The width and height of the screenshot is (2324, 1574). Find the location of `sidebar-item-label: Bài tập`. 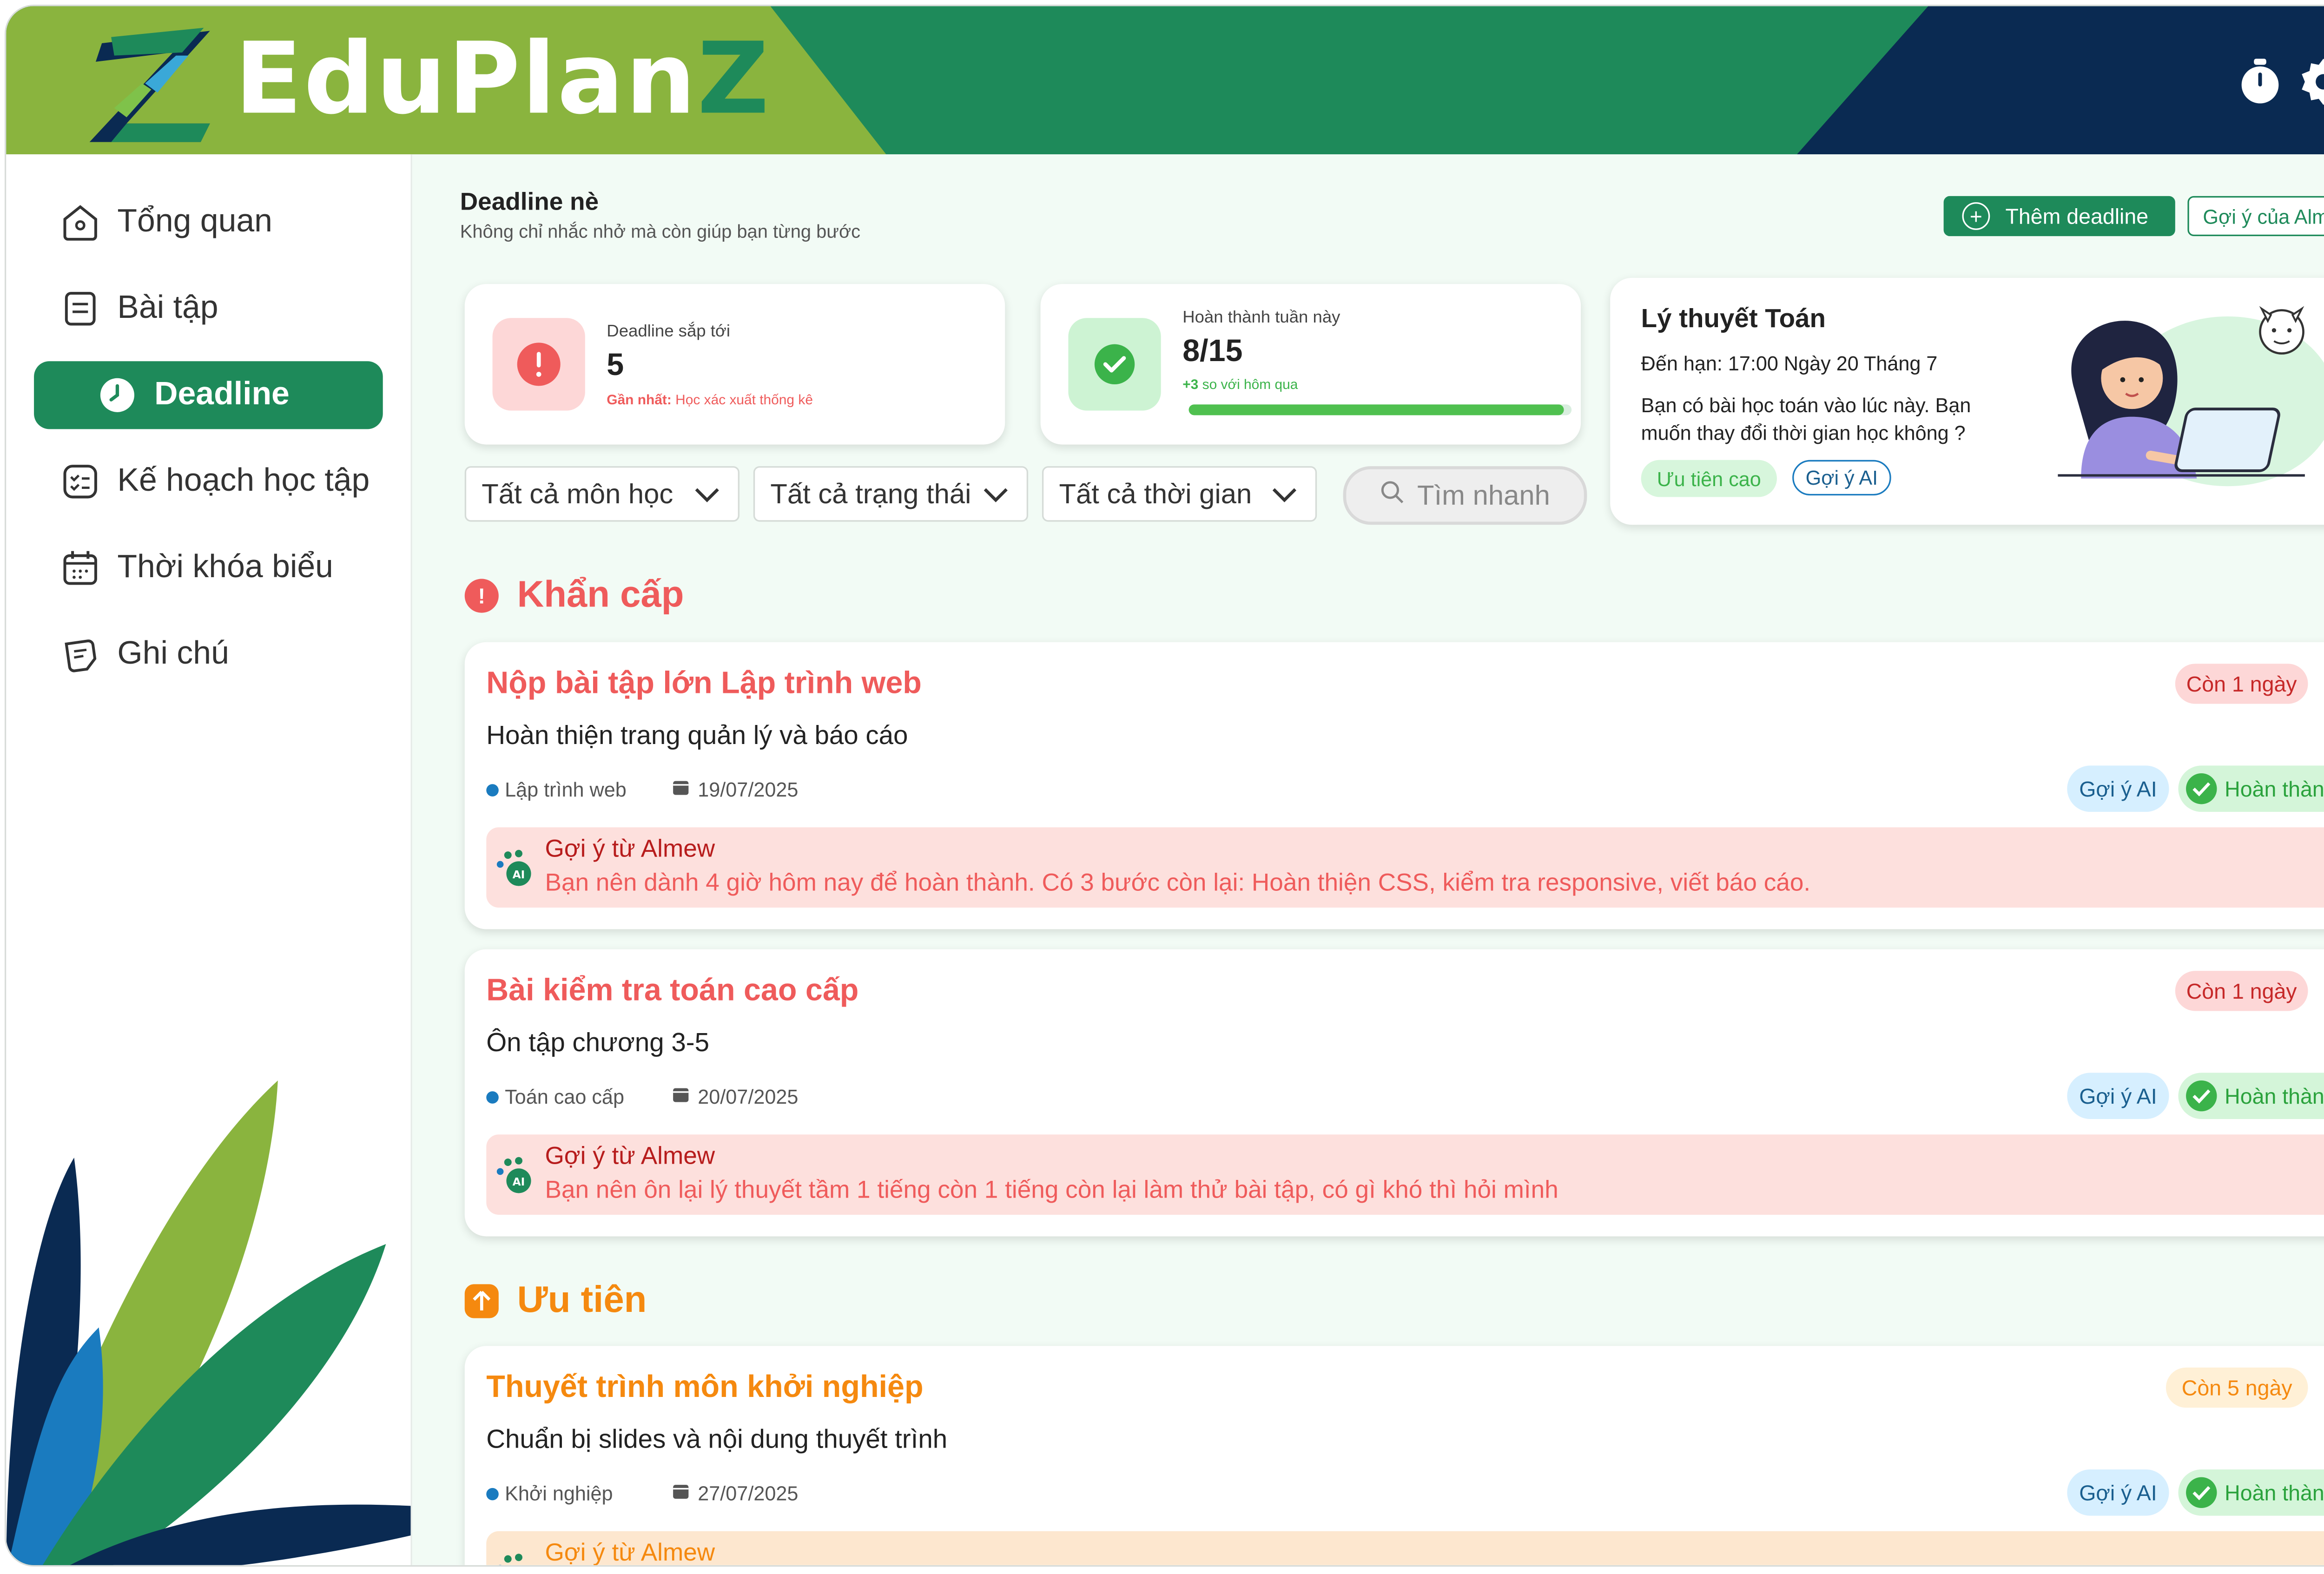

sidebar-item-label: Bài tập is located at coordinates (167, 308).